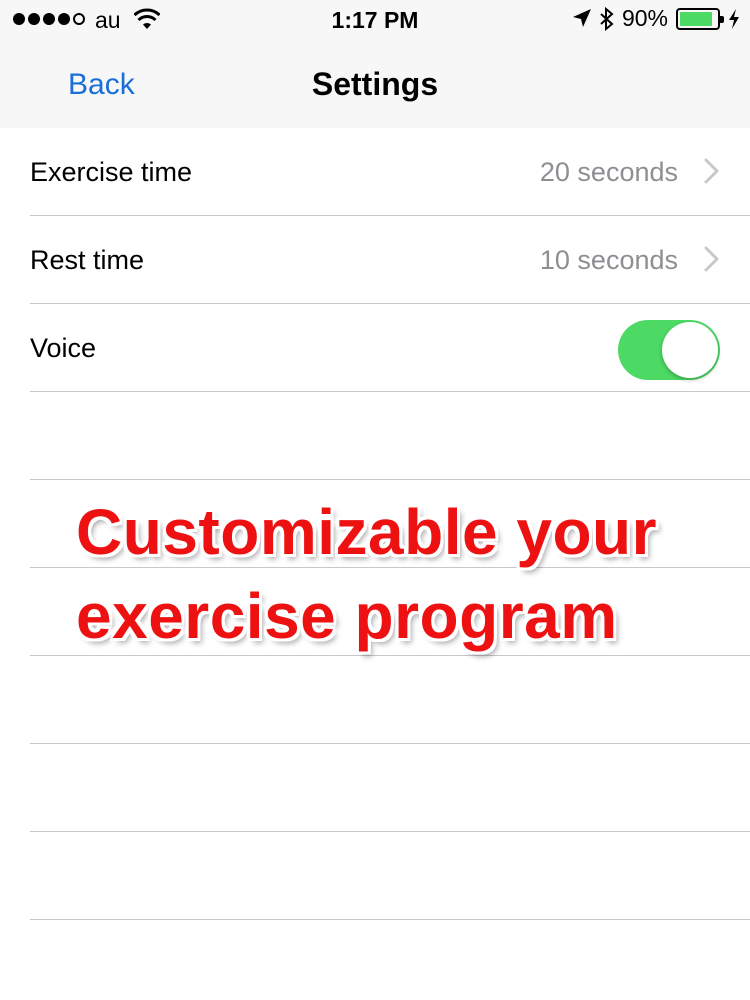 The width and height of the screenshot is (750, 1000). Describe the element at coordinates (690, 350) in the screenshot. I see `toggle-knob` at that location.